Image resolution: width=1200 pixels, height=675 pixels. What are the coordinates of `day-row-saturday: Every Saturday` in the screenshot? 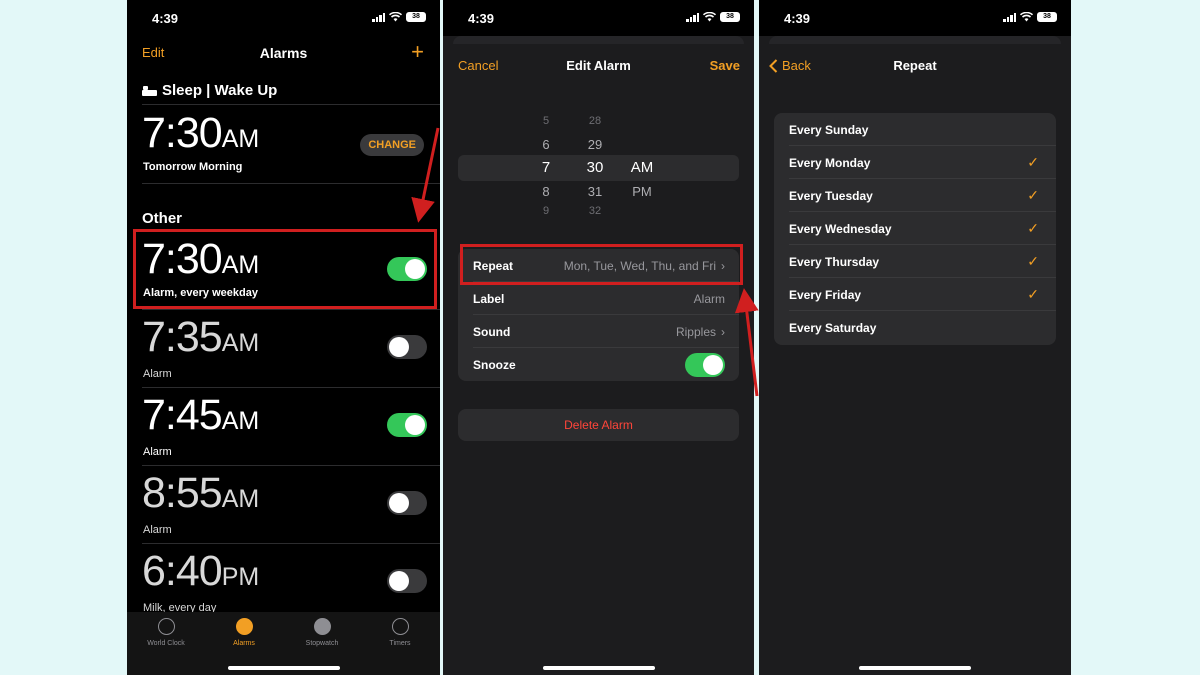 It's located at (915, 327).